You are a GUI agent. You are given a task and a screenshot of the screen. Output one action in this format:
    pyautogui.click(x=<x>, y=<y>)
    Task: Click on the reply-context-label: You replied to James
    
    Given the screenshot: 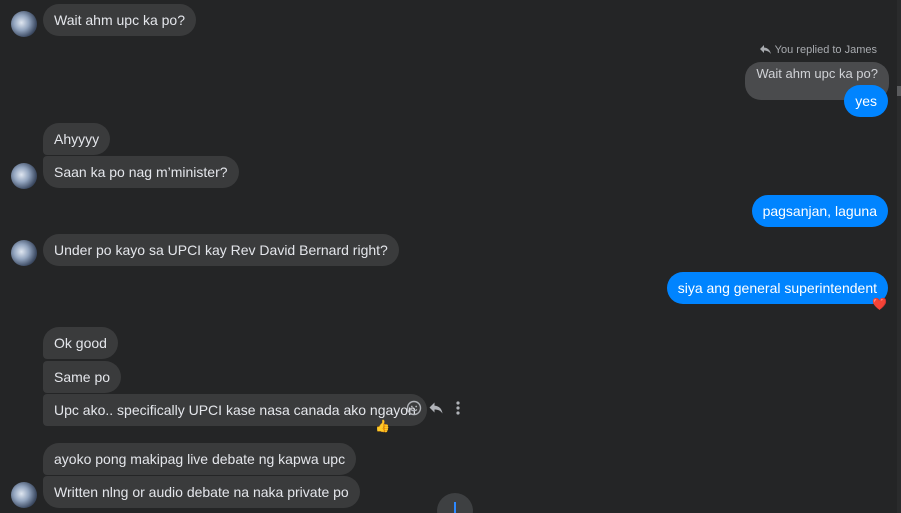 What is the action you would take?
    pyautogui.click(x=818, y=50)
    